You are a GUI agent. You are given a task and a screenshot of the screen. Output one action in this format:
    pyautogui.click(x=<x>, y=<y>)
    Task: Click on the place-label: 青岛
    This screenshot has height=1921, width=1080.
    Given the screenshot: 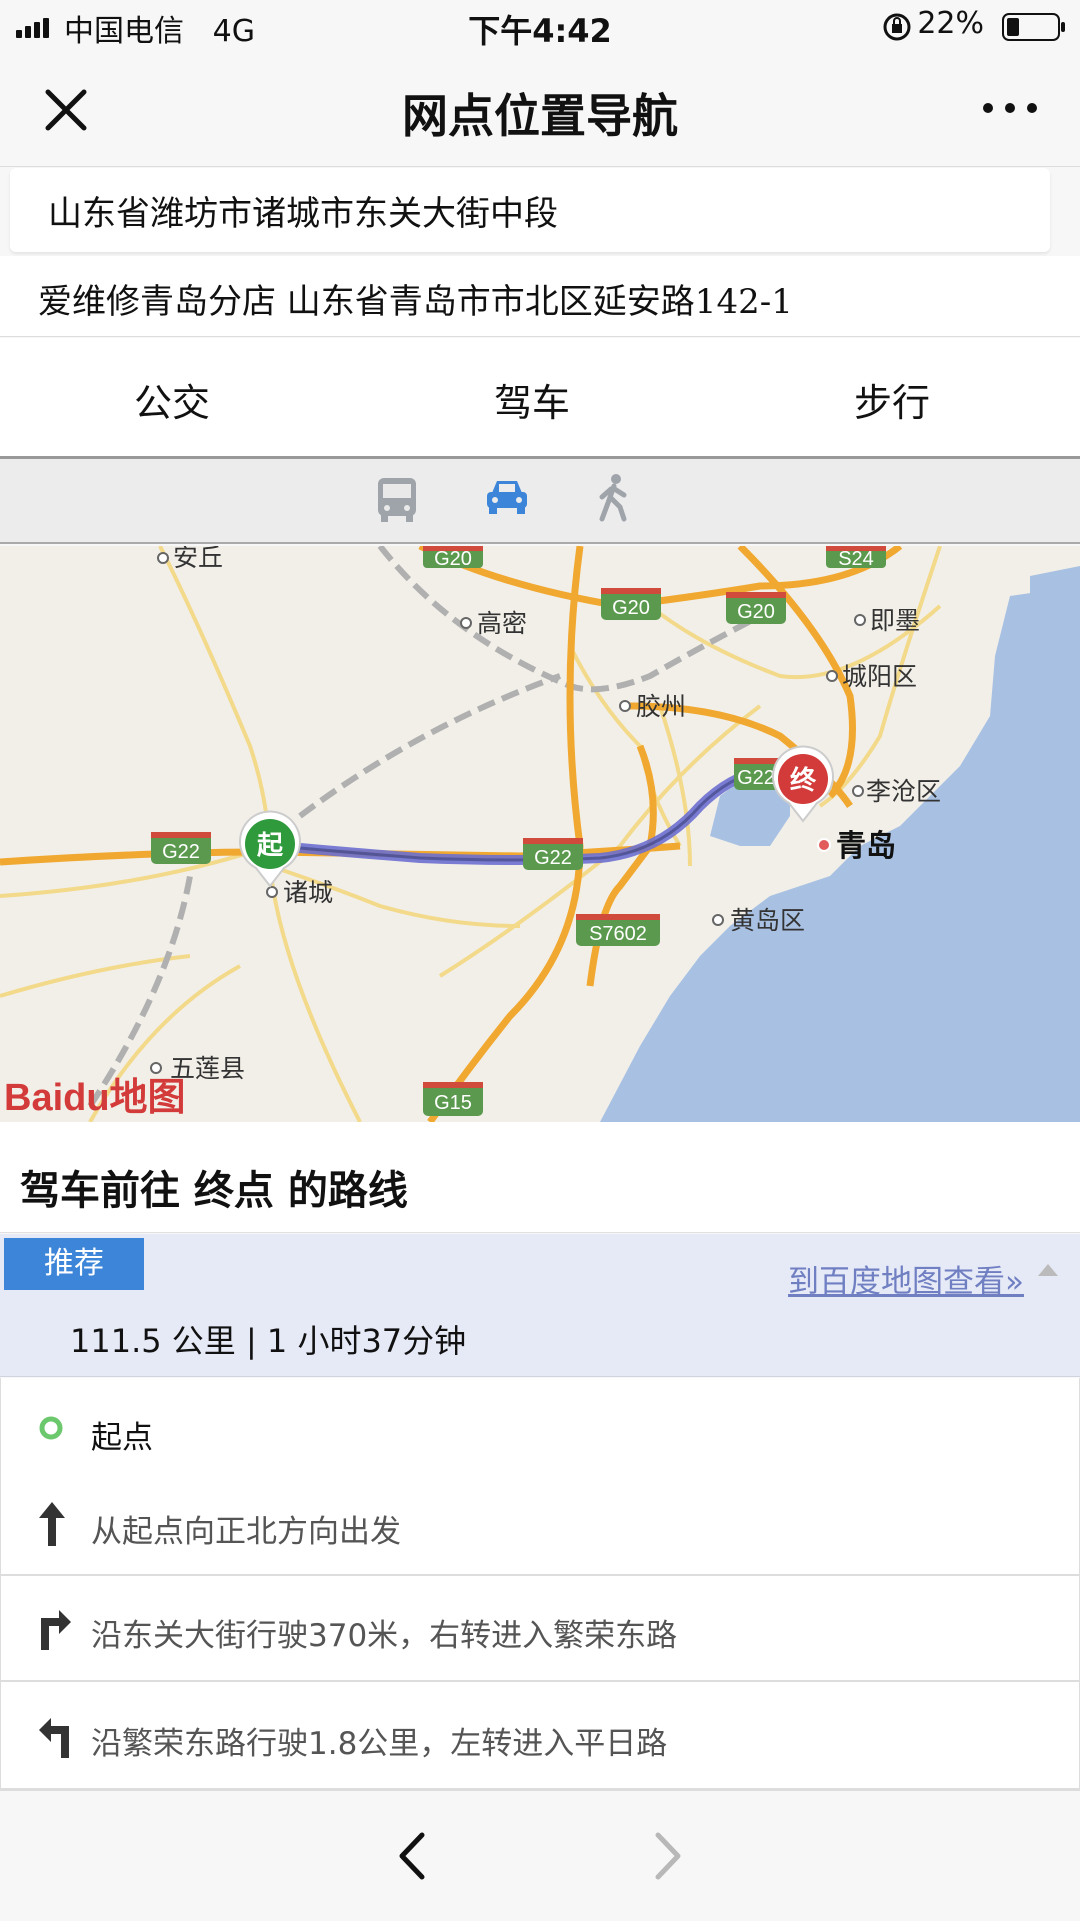 What is the action you would take?
    pyautogui.click(x=856, y=846)
    